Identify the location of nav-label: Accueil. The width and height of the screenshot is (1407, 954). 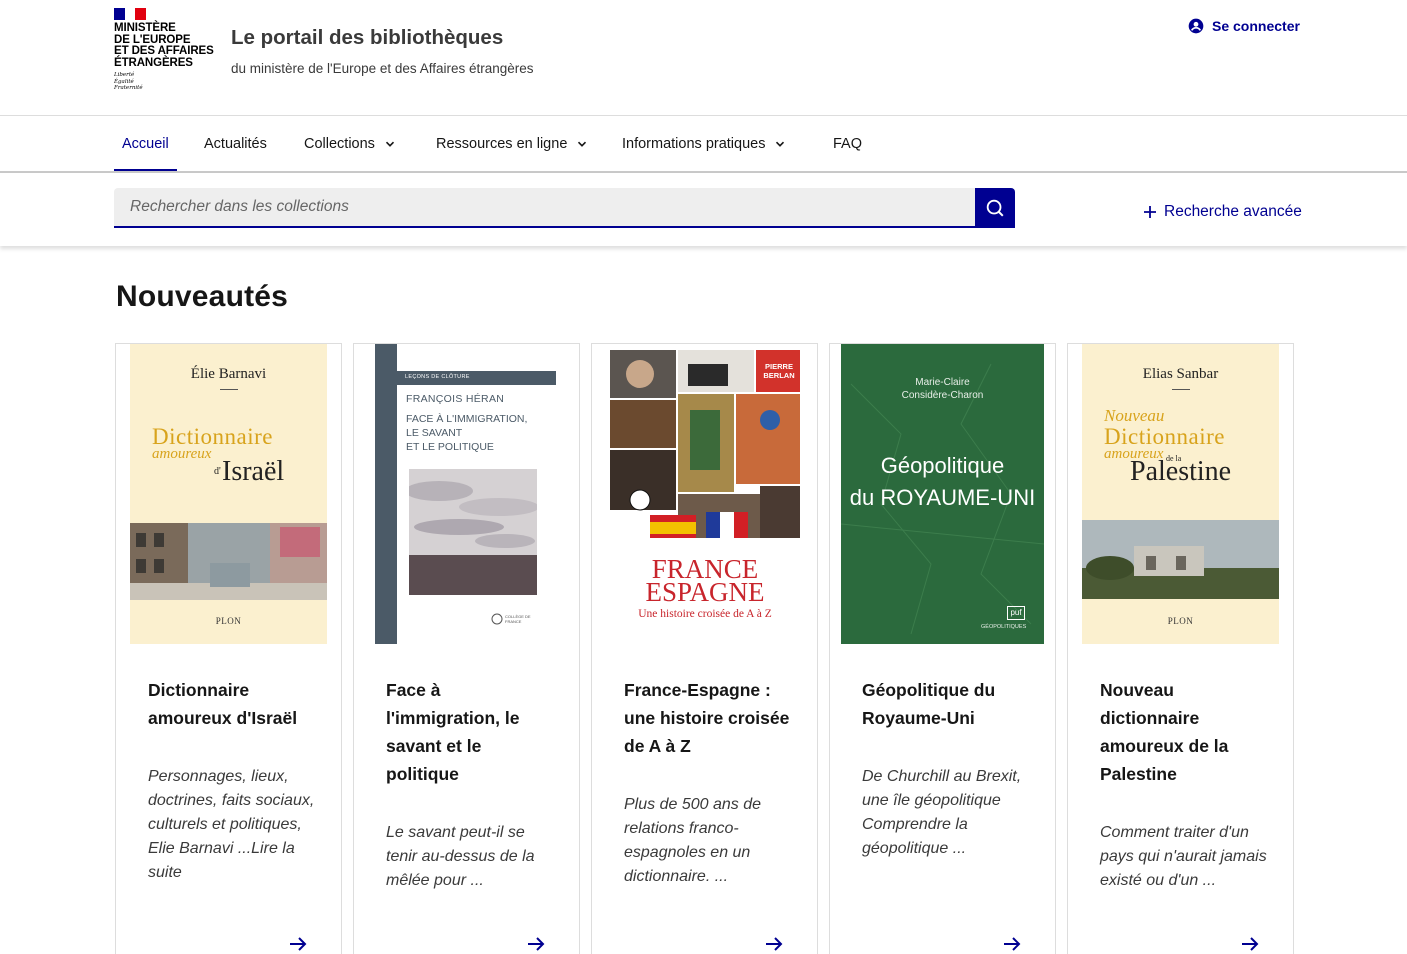
(145, 143).